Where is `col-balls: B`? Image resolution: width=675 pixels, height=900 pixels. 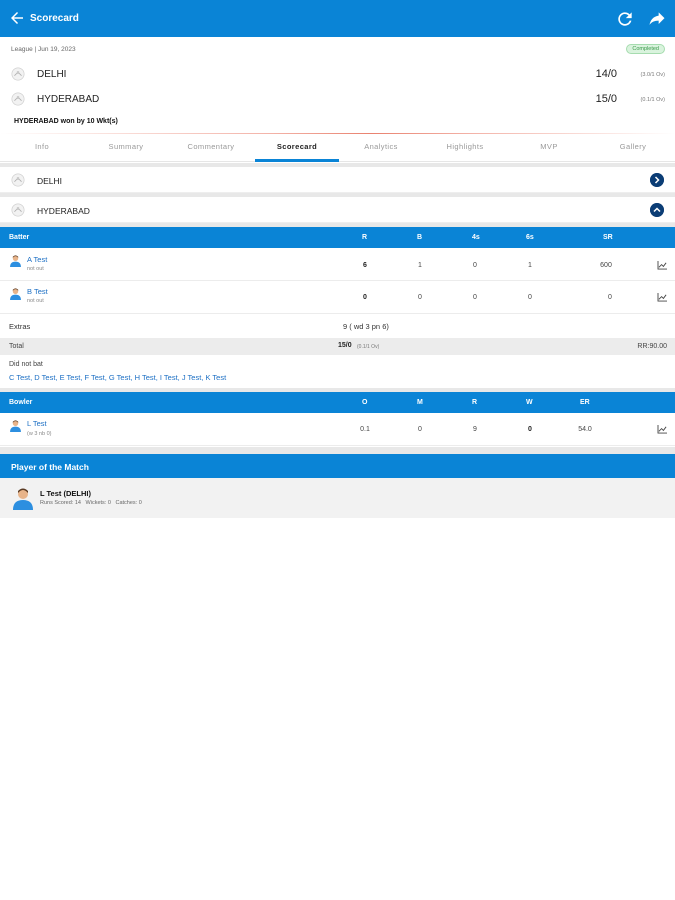 col-balls: B is located at coordinates (420, 237).